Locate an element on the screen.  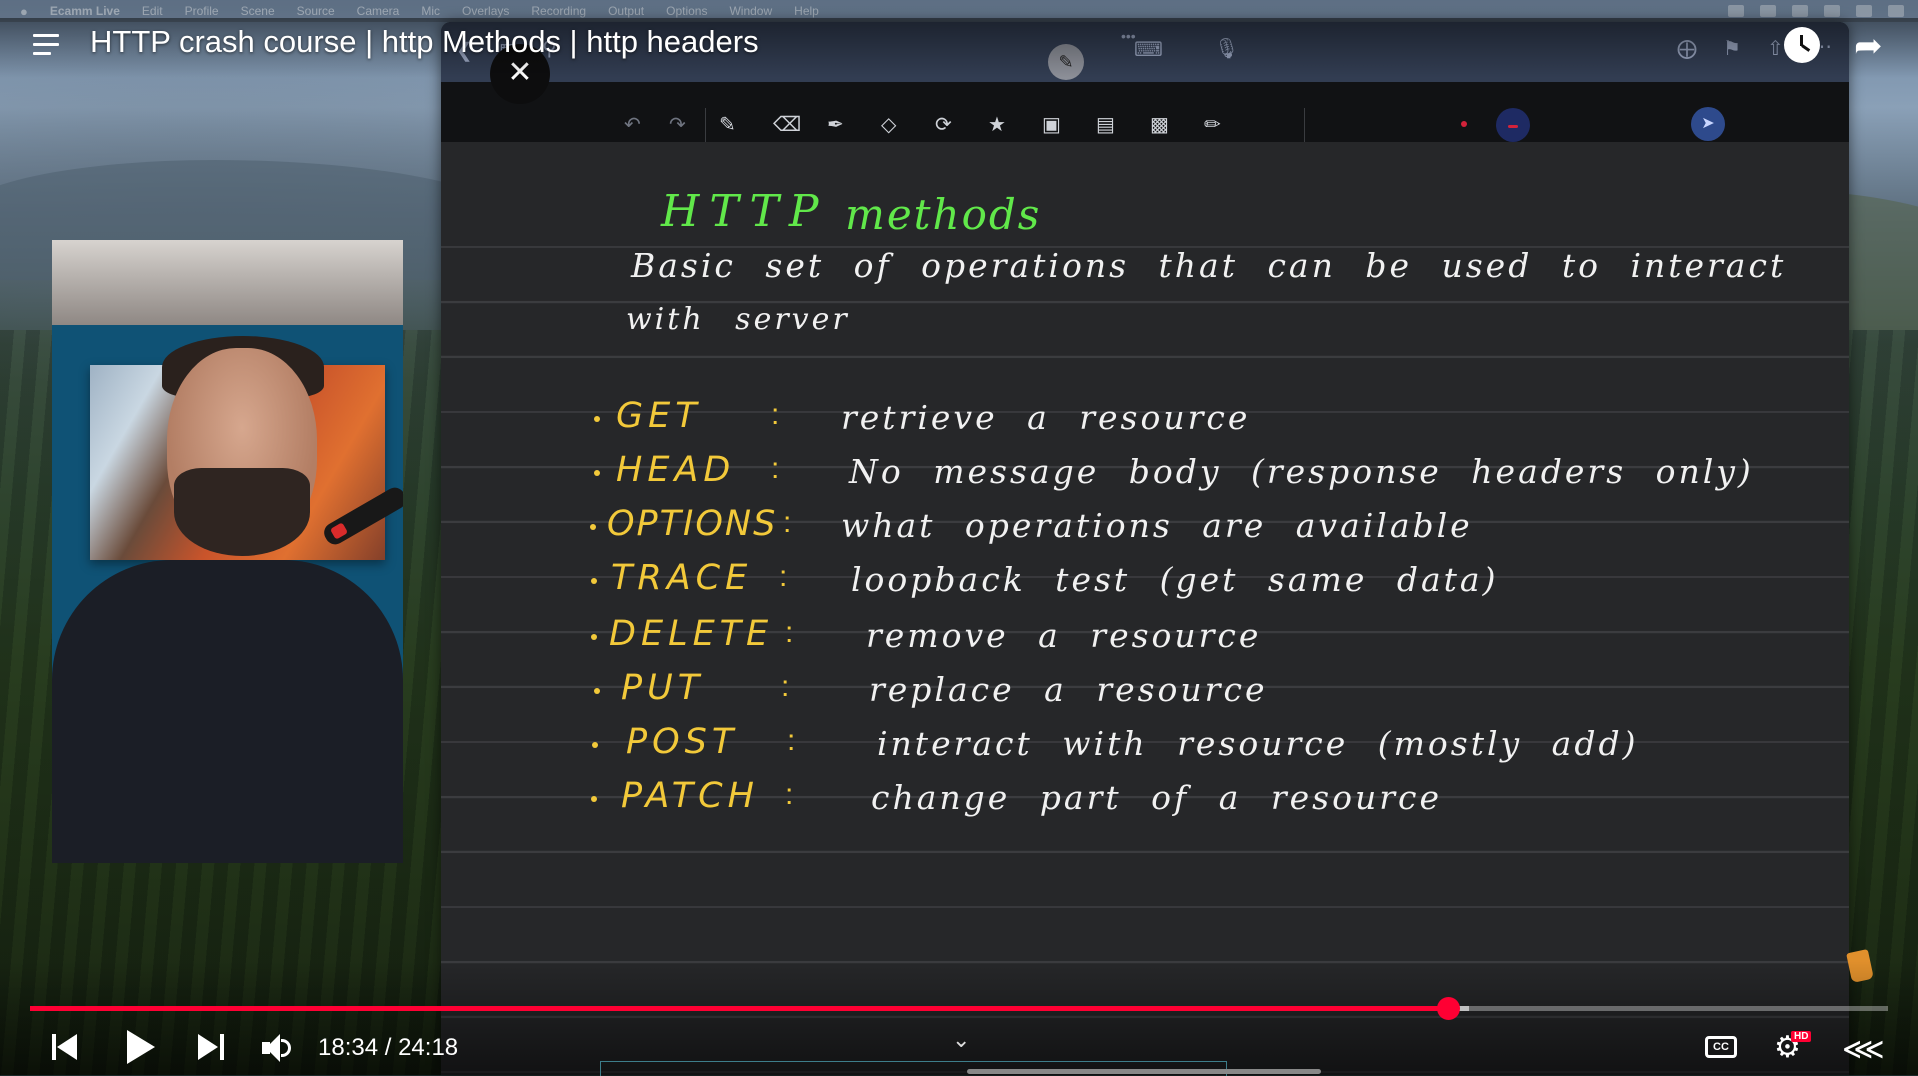
toolbar-divider is located at coordinates (1304, 125).